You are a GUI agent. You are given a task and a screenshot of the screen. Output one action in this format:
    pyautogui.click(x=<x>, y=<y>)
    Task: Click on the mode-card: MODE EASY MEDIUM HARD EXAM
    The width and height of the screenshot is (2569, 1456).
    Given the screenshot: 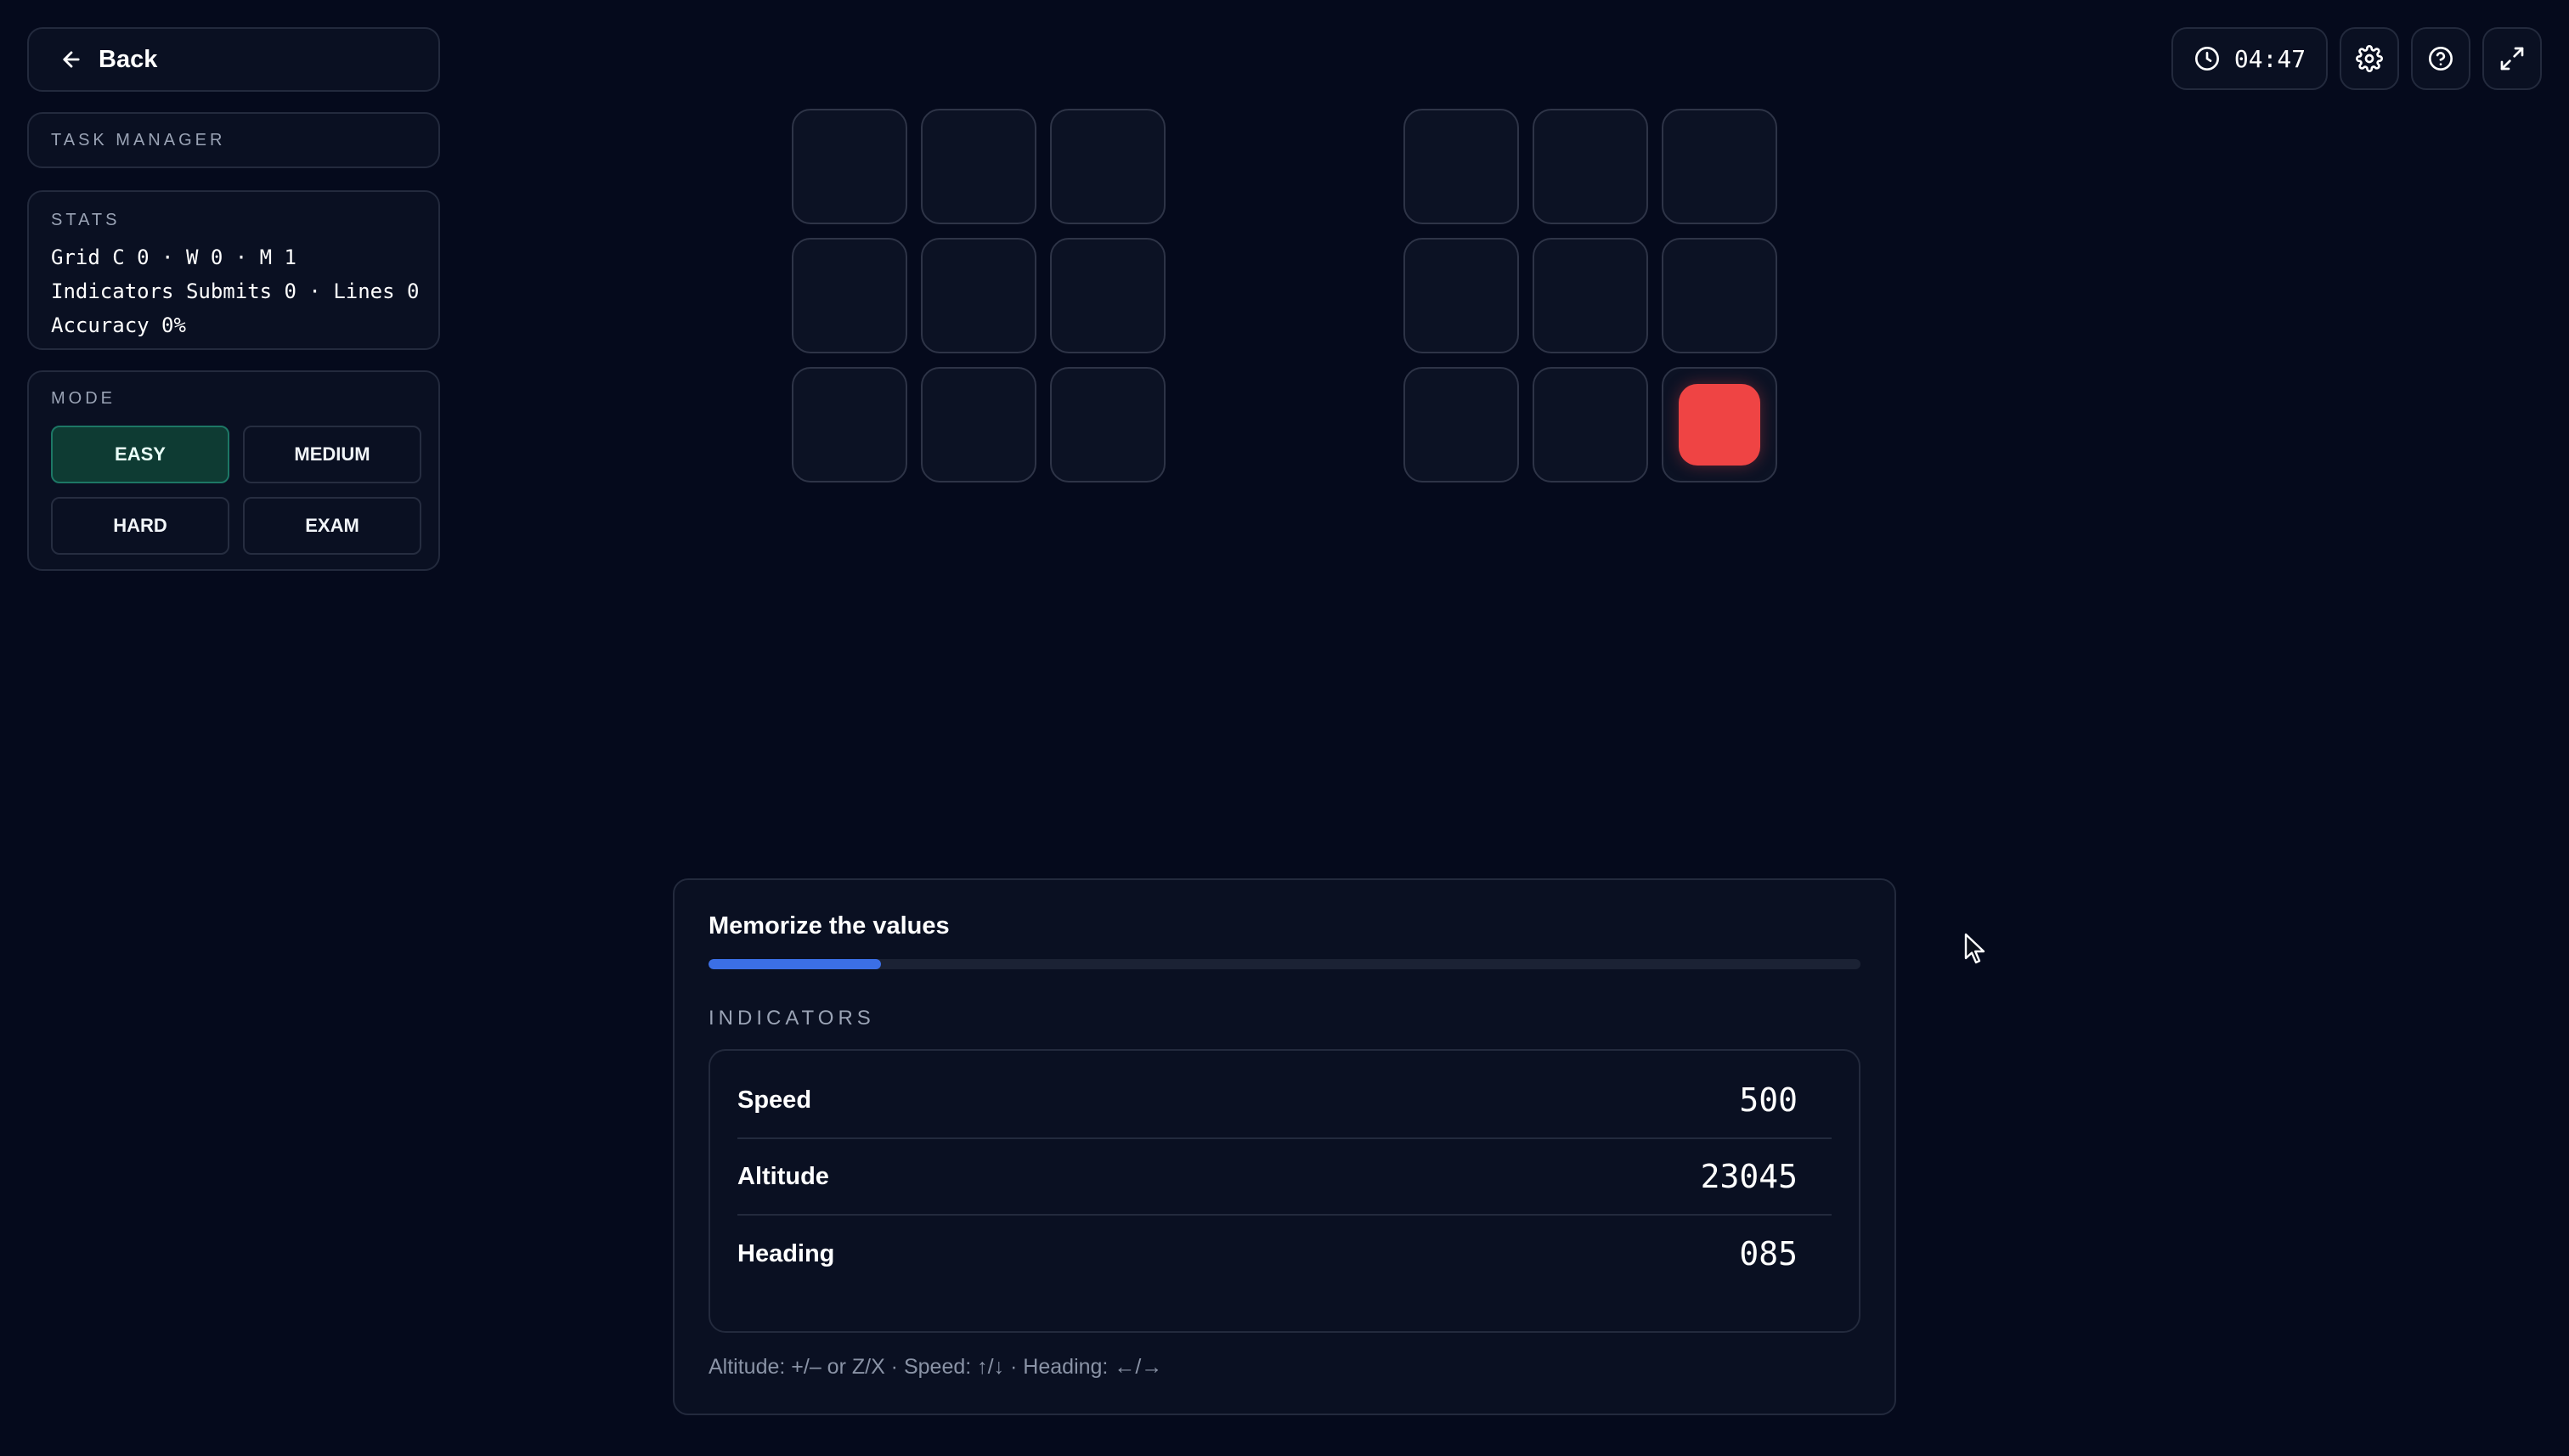 What is the action you would take?
    pyautogui.click(x=234, y=471)
    